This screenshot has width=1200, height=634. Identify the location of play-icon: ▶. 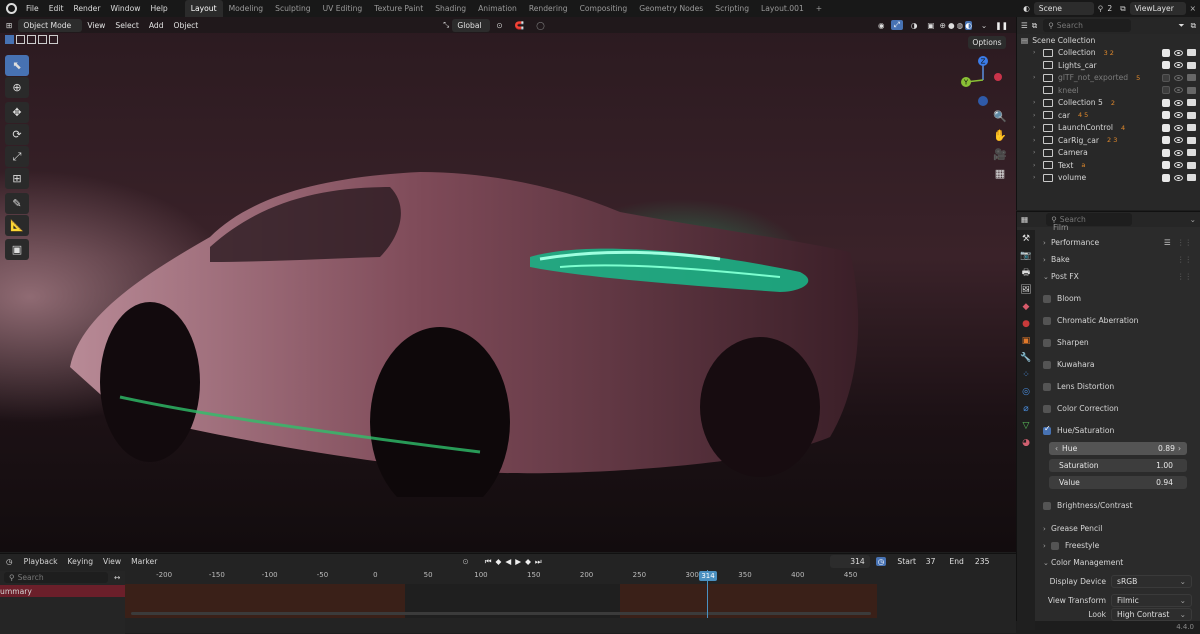
(518, 561).